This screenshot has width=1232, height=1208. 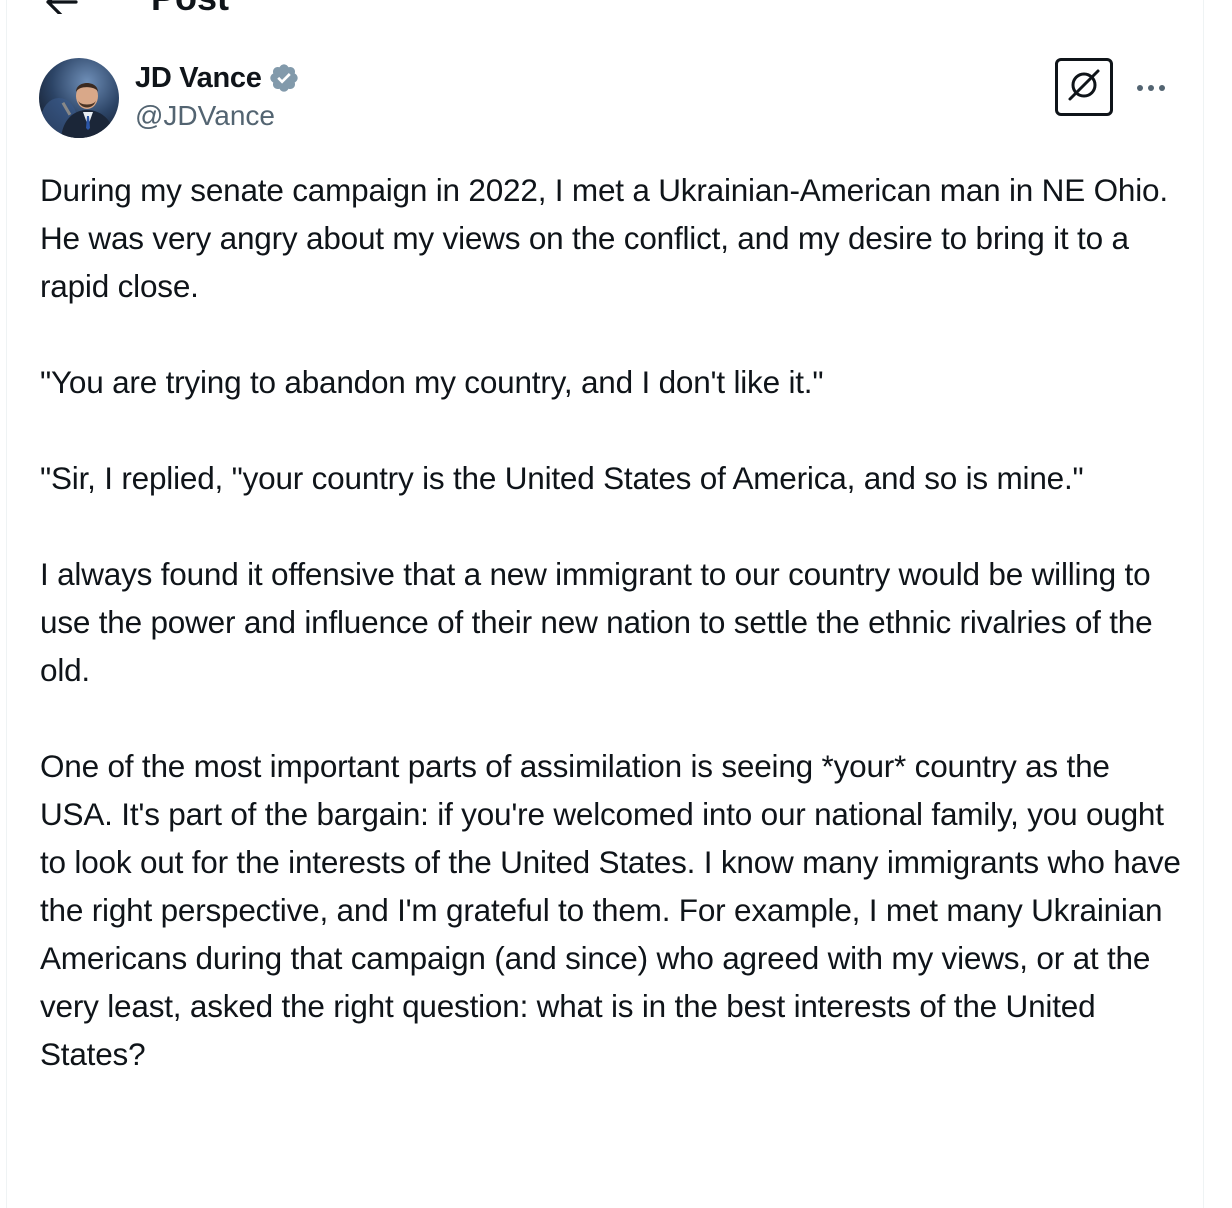 I want to click on more-horizontal-icon, so click(x=1151, y=88).